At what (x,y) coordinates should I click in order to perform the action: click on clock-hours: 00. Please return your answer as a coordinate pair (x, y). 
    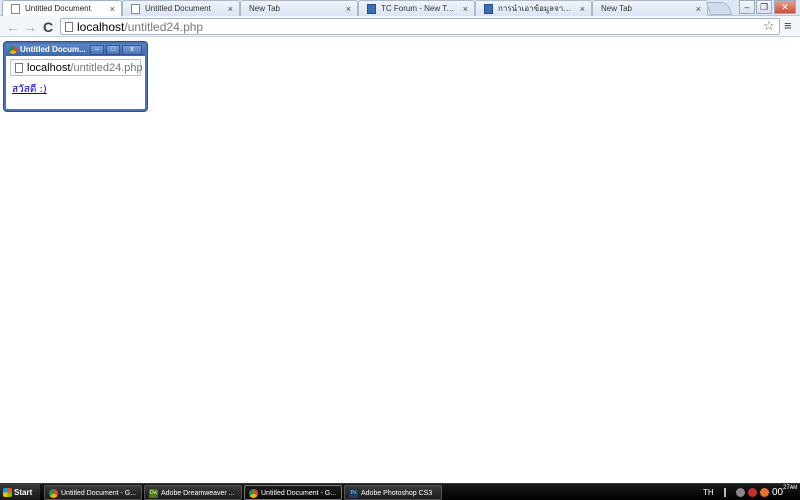
    Looking at the image, I should click on (778, 492).